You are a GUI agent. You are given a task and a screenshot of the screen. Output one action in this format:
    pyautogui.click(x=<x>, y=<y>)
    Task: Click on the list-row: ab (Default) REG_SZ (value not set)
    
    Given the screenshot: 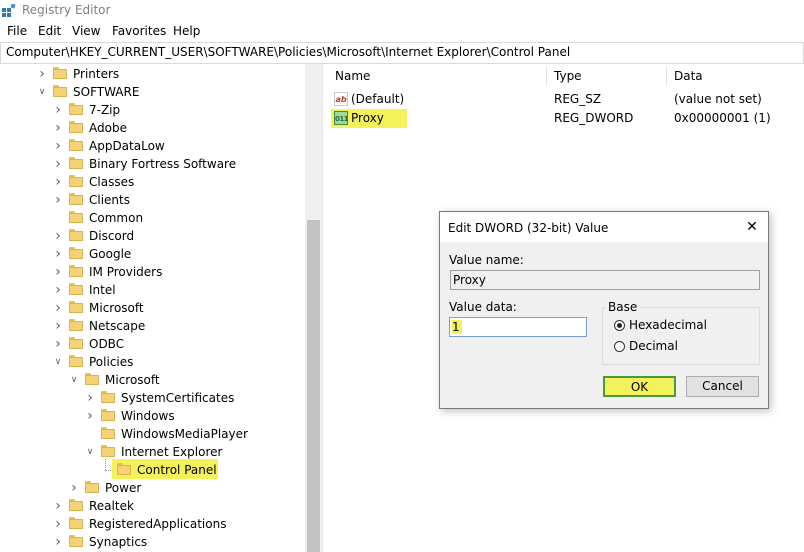 What is the action you would take?
    pyautogui.click(x=566, y=99)
    